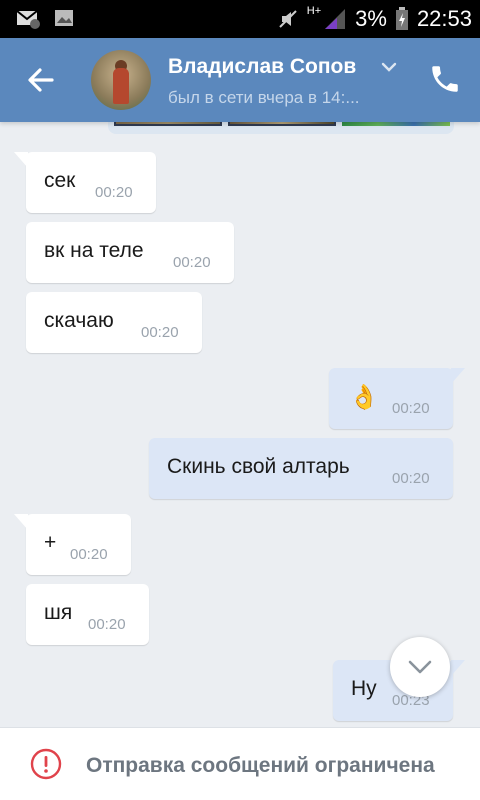  I want to click on incoming-message: скачаю 00:20, so click(114, 322).